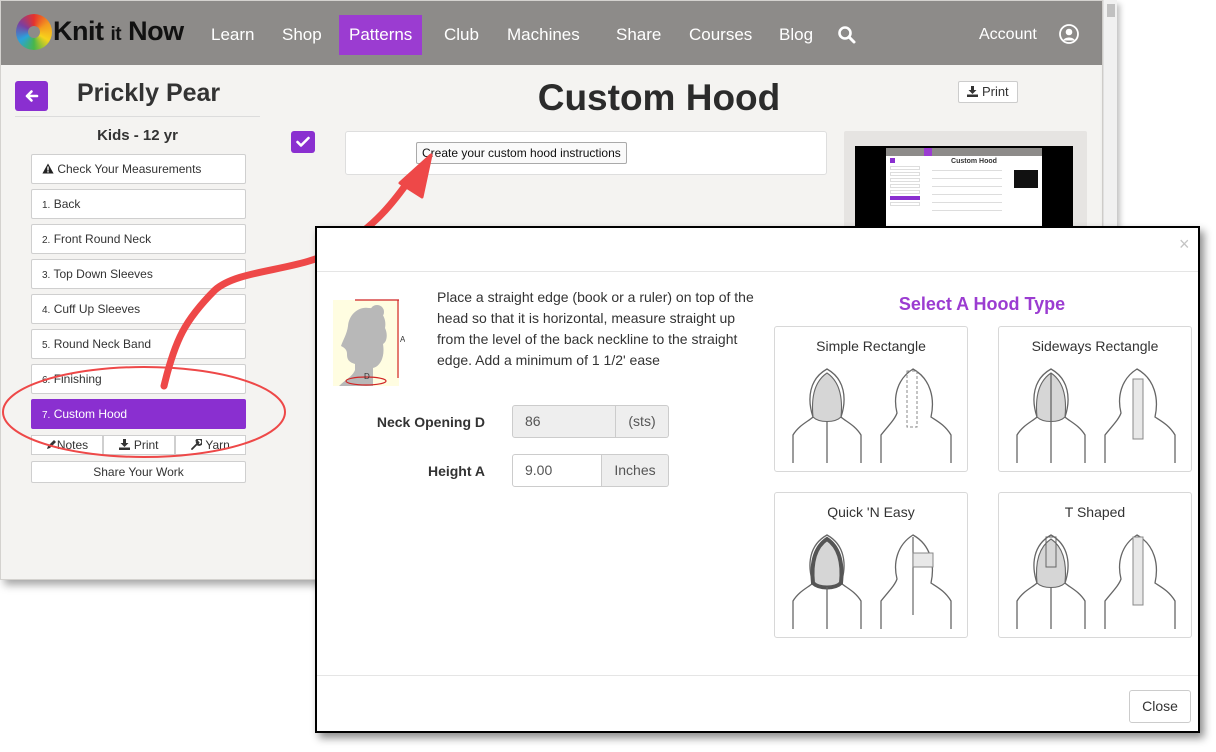 The image size is (1216, 752). Describe the element at coordinates (67, 445) in the screenshot. I see `notes-button: Notes` at that location.